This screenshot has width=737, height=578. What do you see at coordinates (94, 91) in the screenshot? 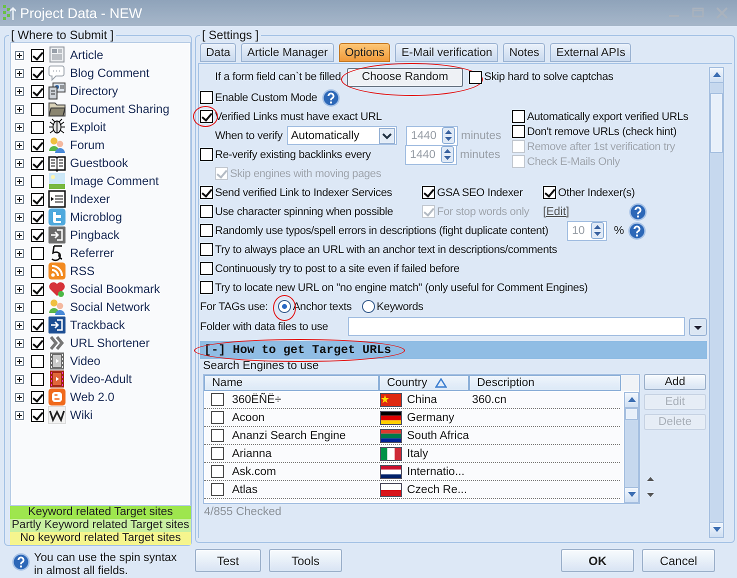
I see `tree-item: Directory` at bounding box center [94, 91].